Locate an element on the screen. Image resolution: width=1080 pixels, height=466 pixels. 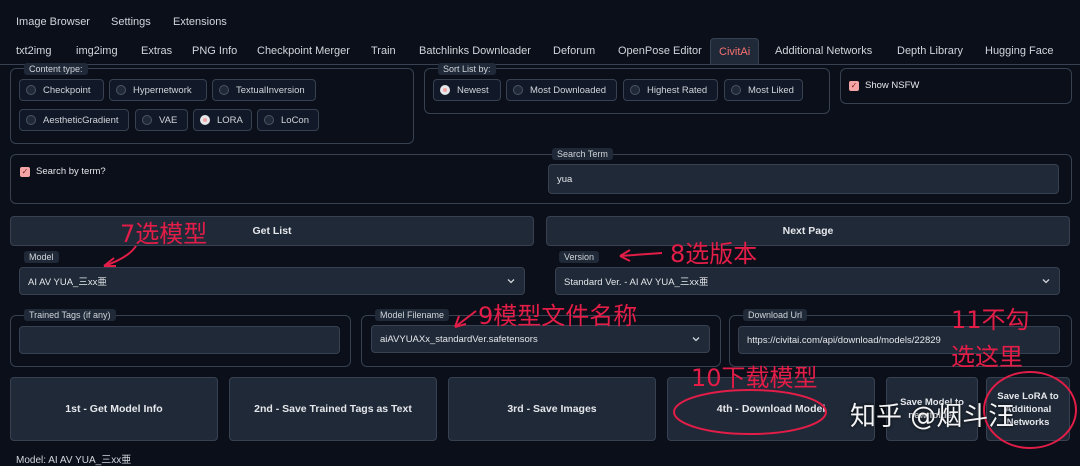
annotation-step-8: 8选版本 is located at coordinates (714, 254).